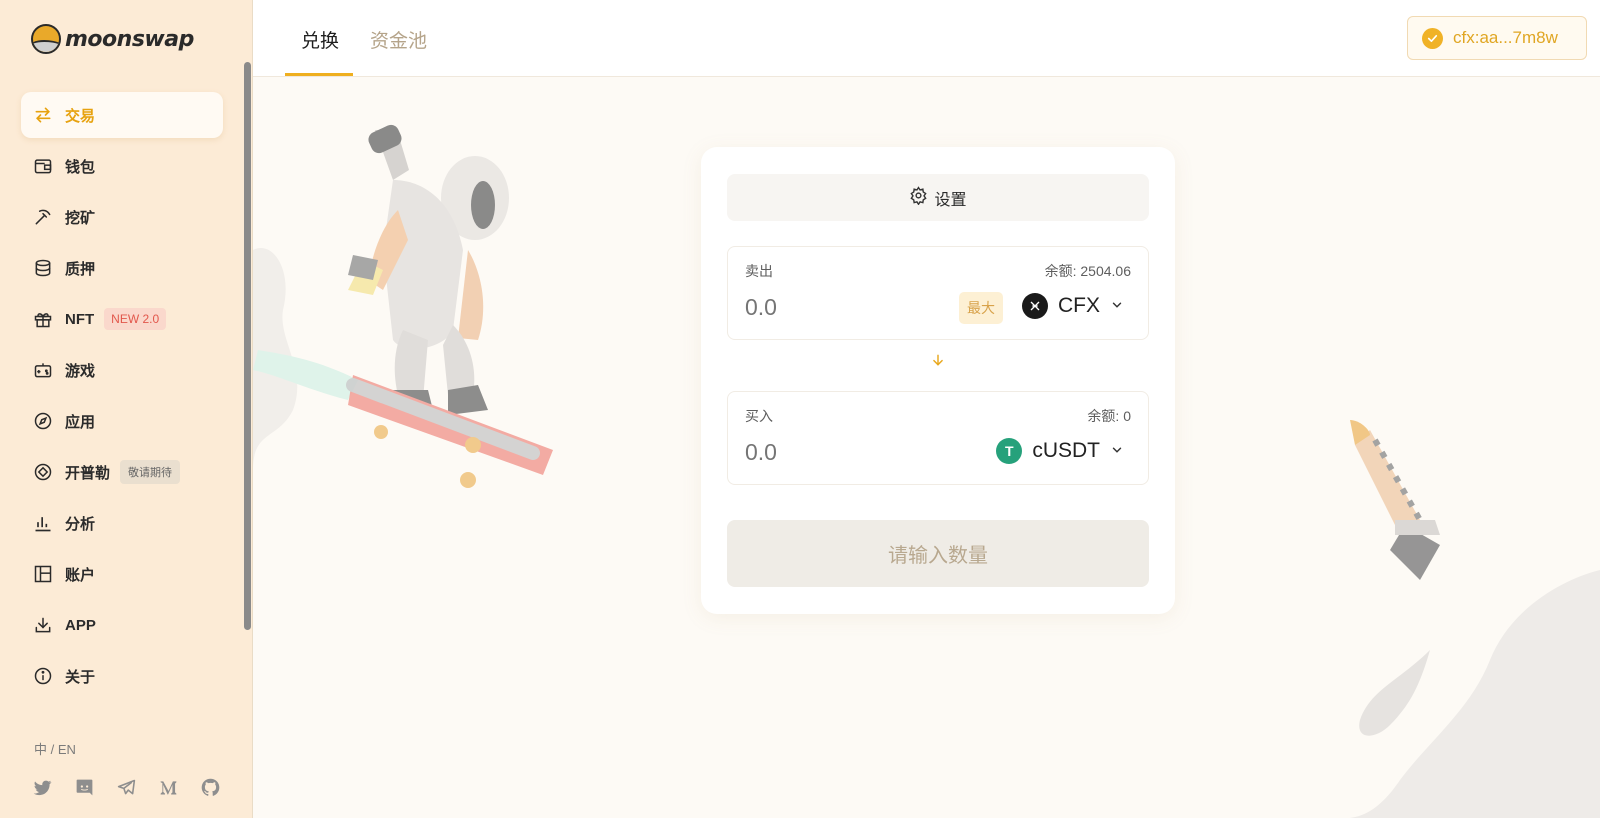 The image size is (1600, 818). Describe the element at coordinates (80, 269) in the screenshot. I see `sidebar-item-label: 质押` at that location.